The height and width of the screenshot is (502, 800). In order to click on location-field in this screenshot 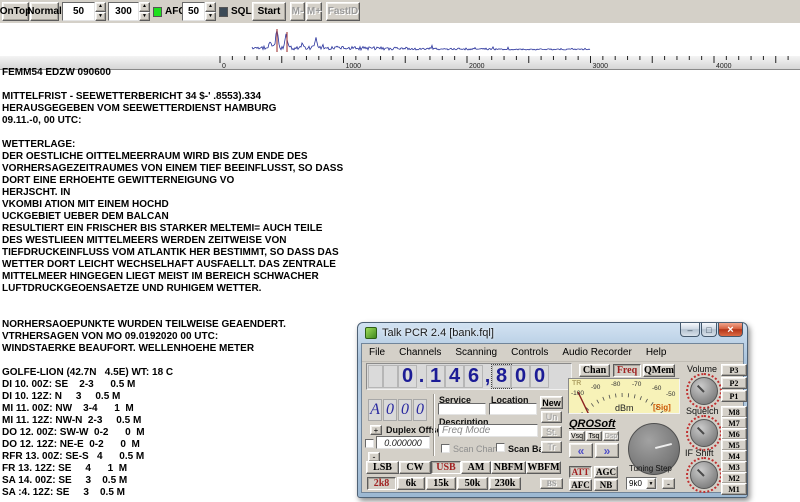, I will do `click(513, 409)`.